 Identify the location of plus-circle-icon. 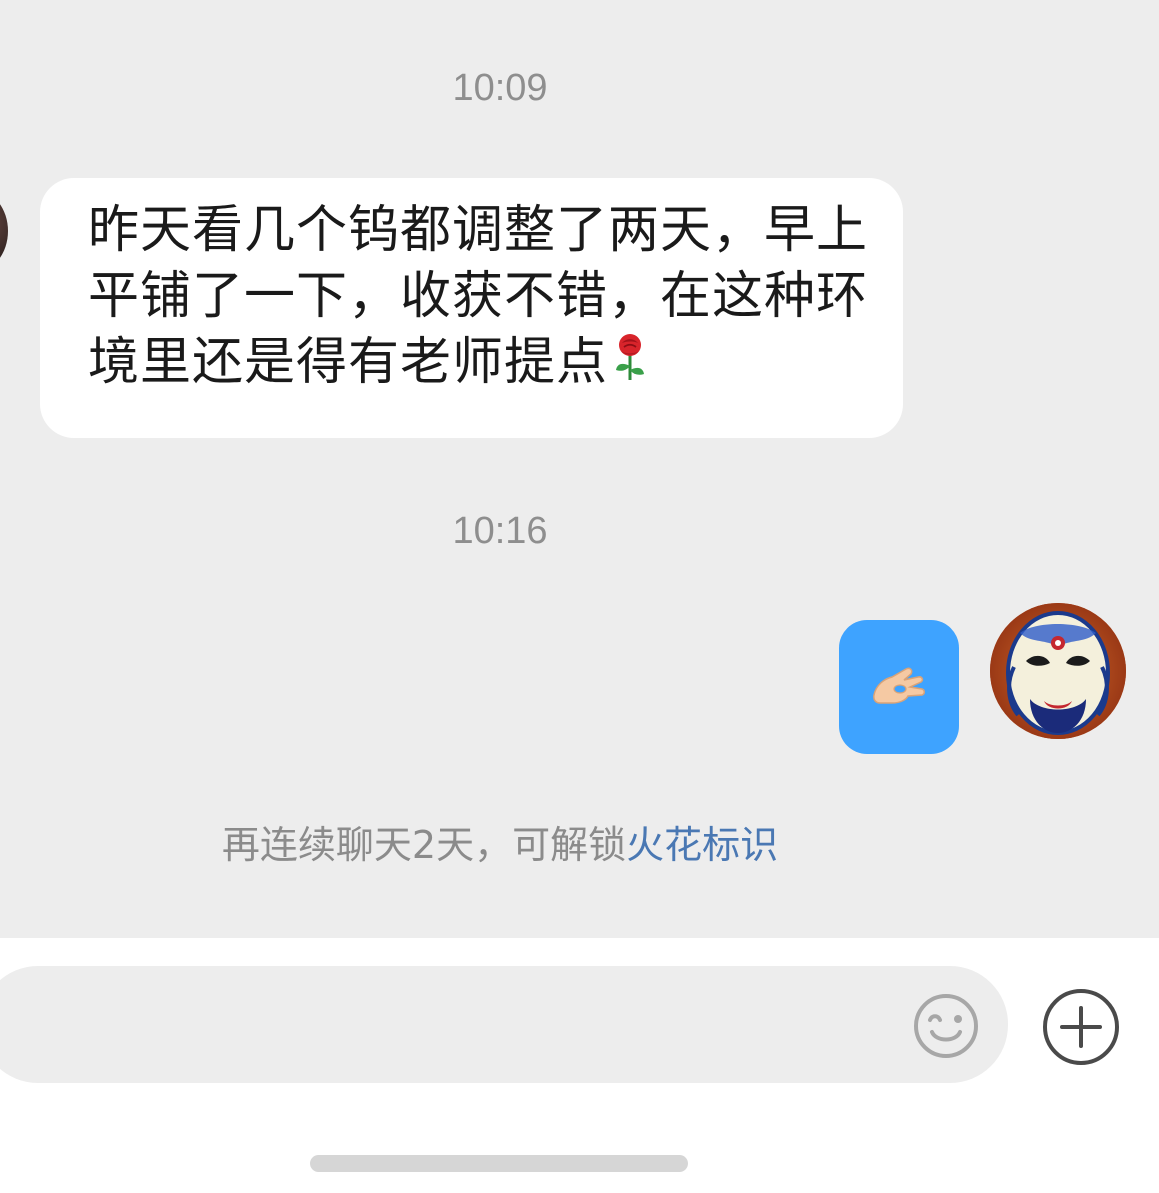
(1081, 1027).